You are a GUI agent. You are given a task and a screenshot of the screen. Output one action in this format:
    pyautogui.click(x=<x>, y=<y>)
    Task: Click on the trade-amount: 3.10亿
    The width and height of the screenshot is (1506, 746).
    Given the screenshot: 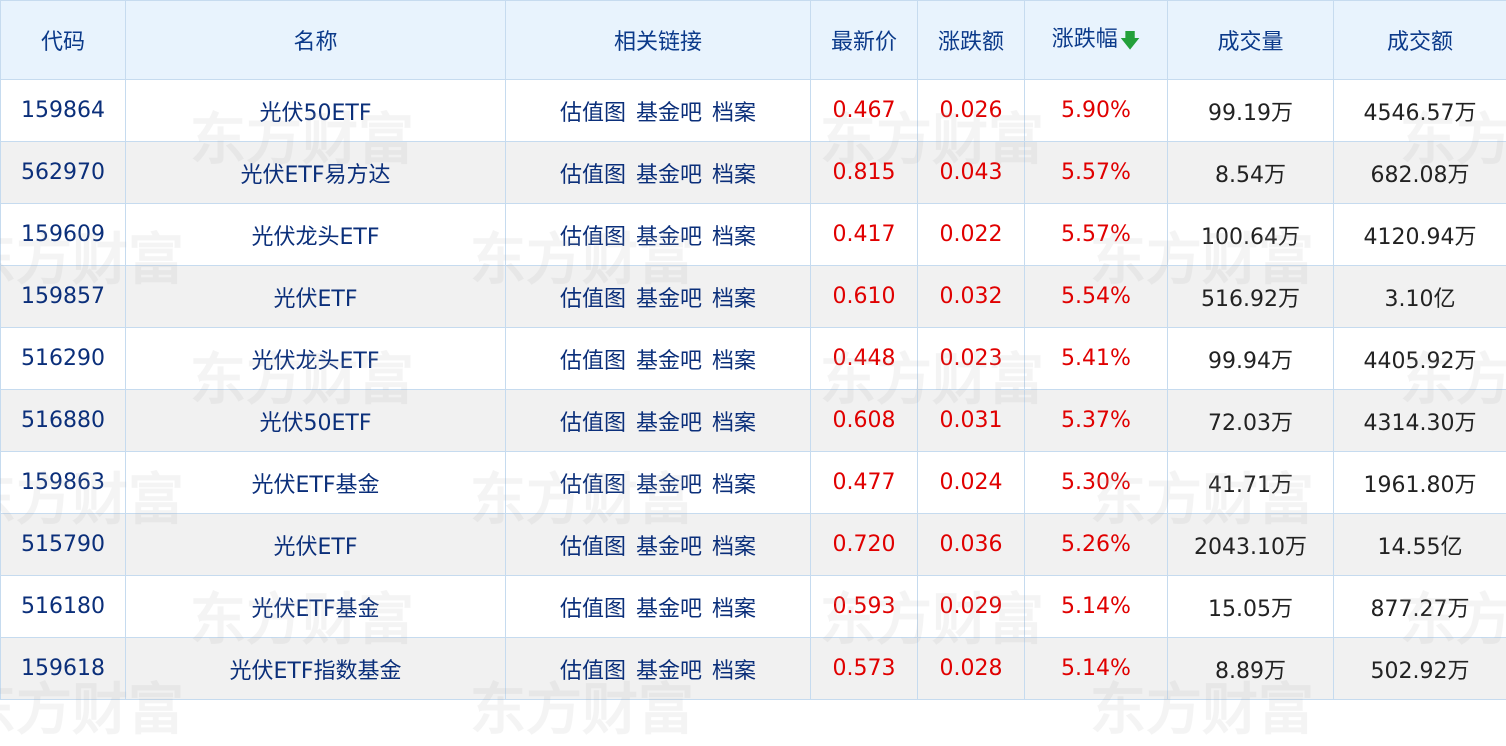 What is the action you would take?
    pyautogui.click(x=1420, y=297)
    